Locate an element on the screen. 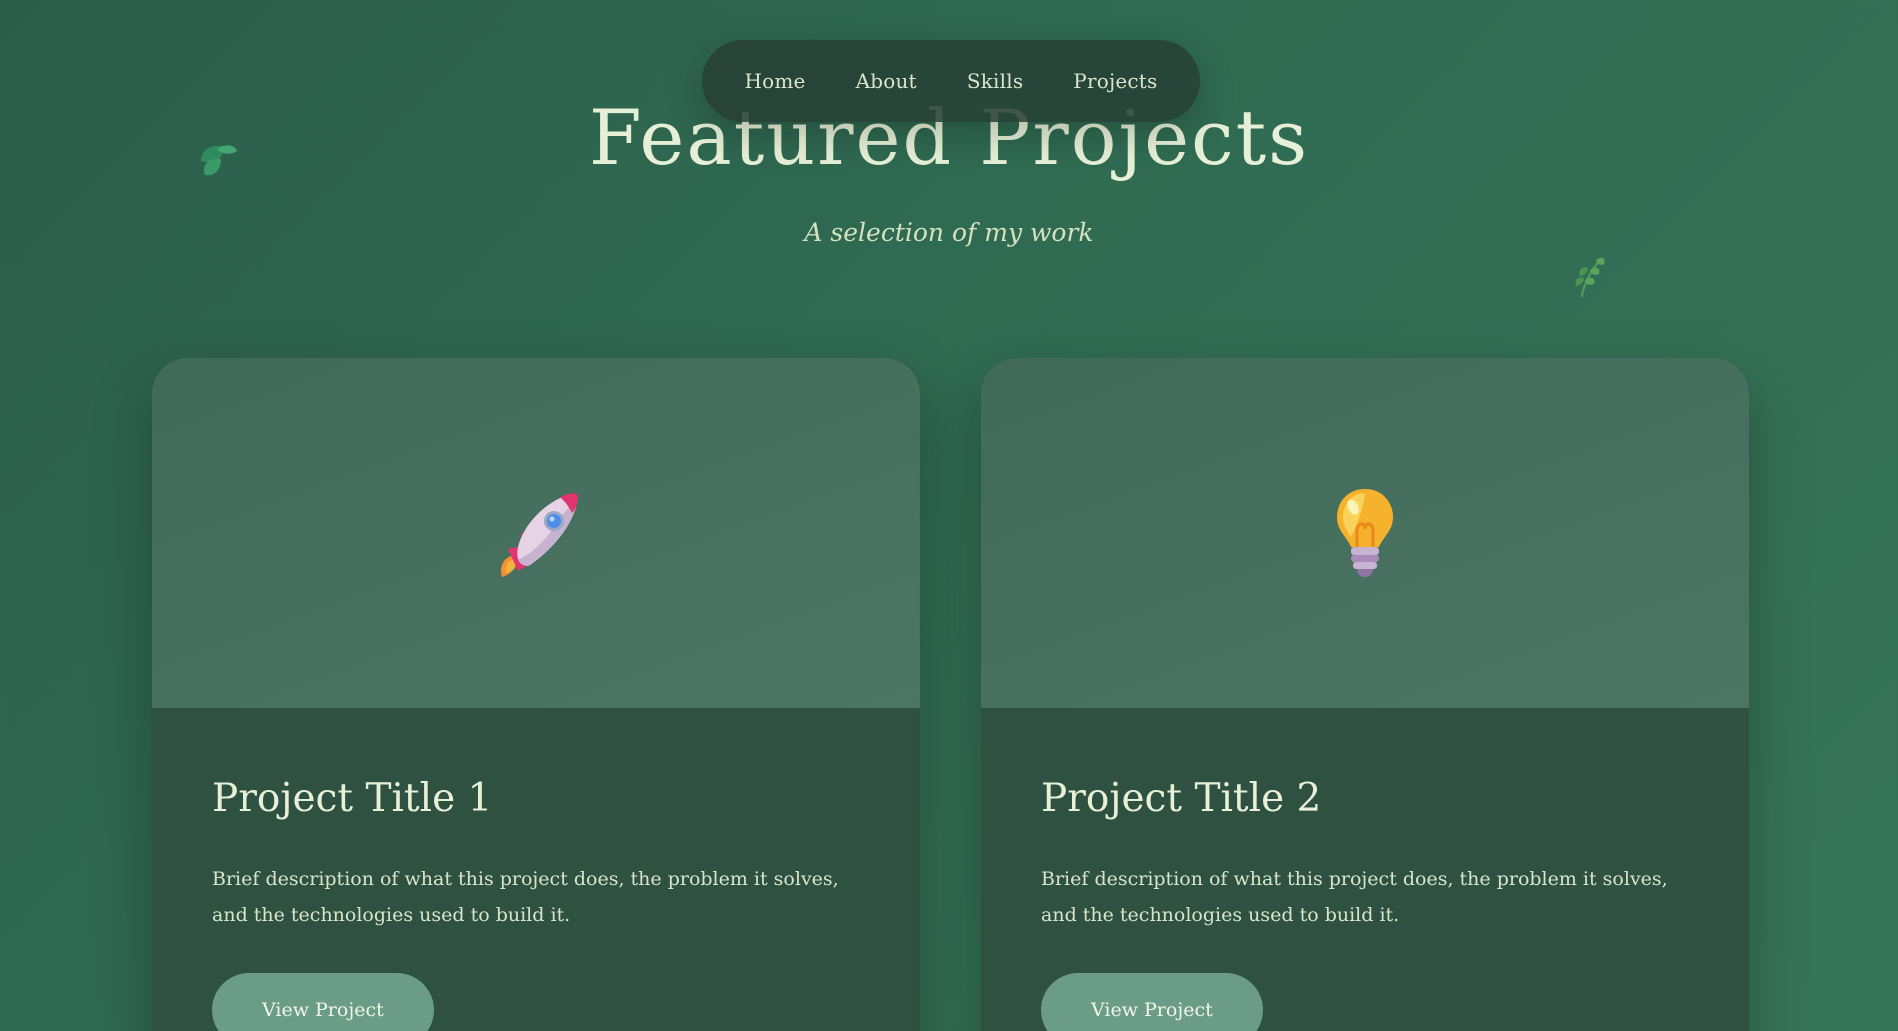 The width and height of the screenshot is (1898, 1031). herb-icon is located at coordinates (1588, 276).